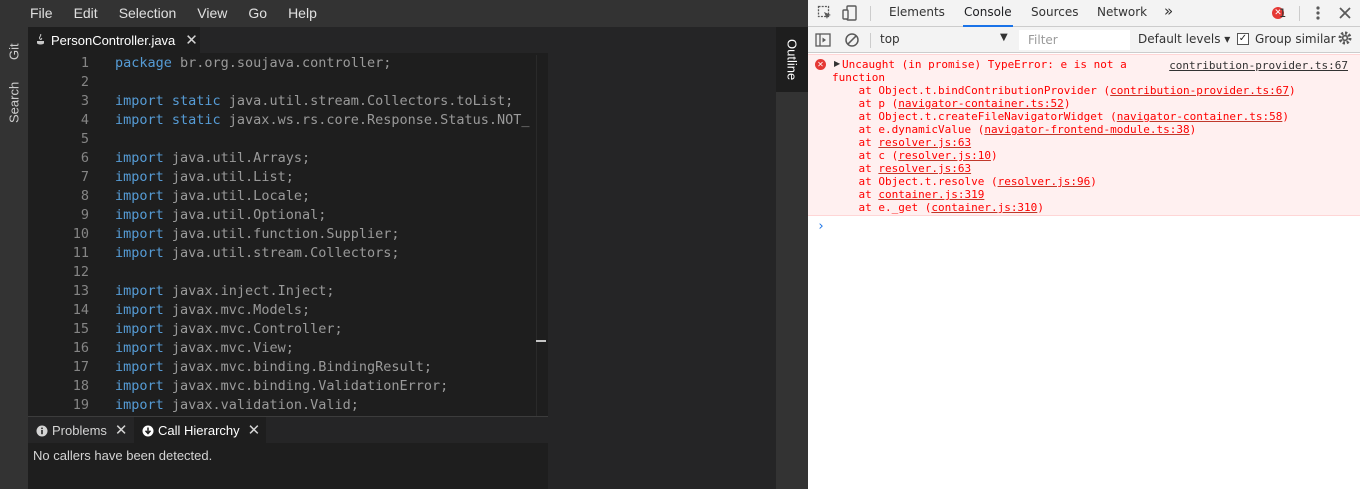  I want to click on menu-go: Go, so click(257, 13).